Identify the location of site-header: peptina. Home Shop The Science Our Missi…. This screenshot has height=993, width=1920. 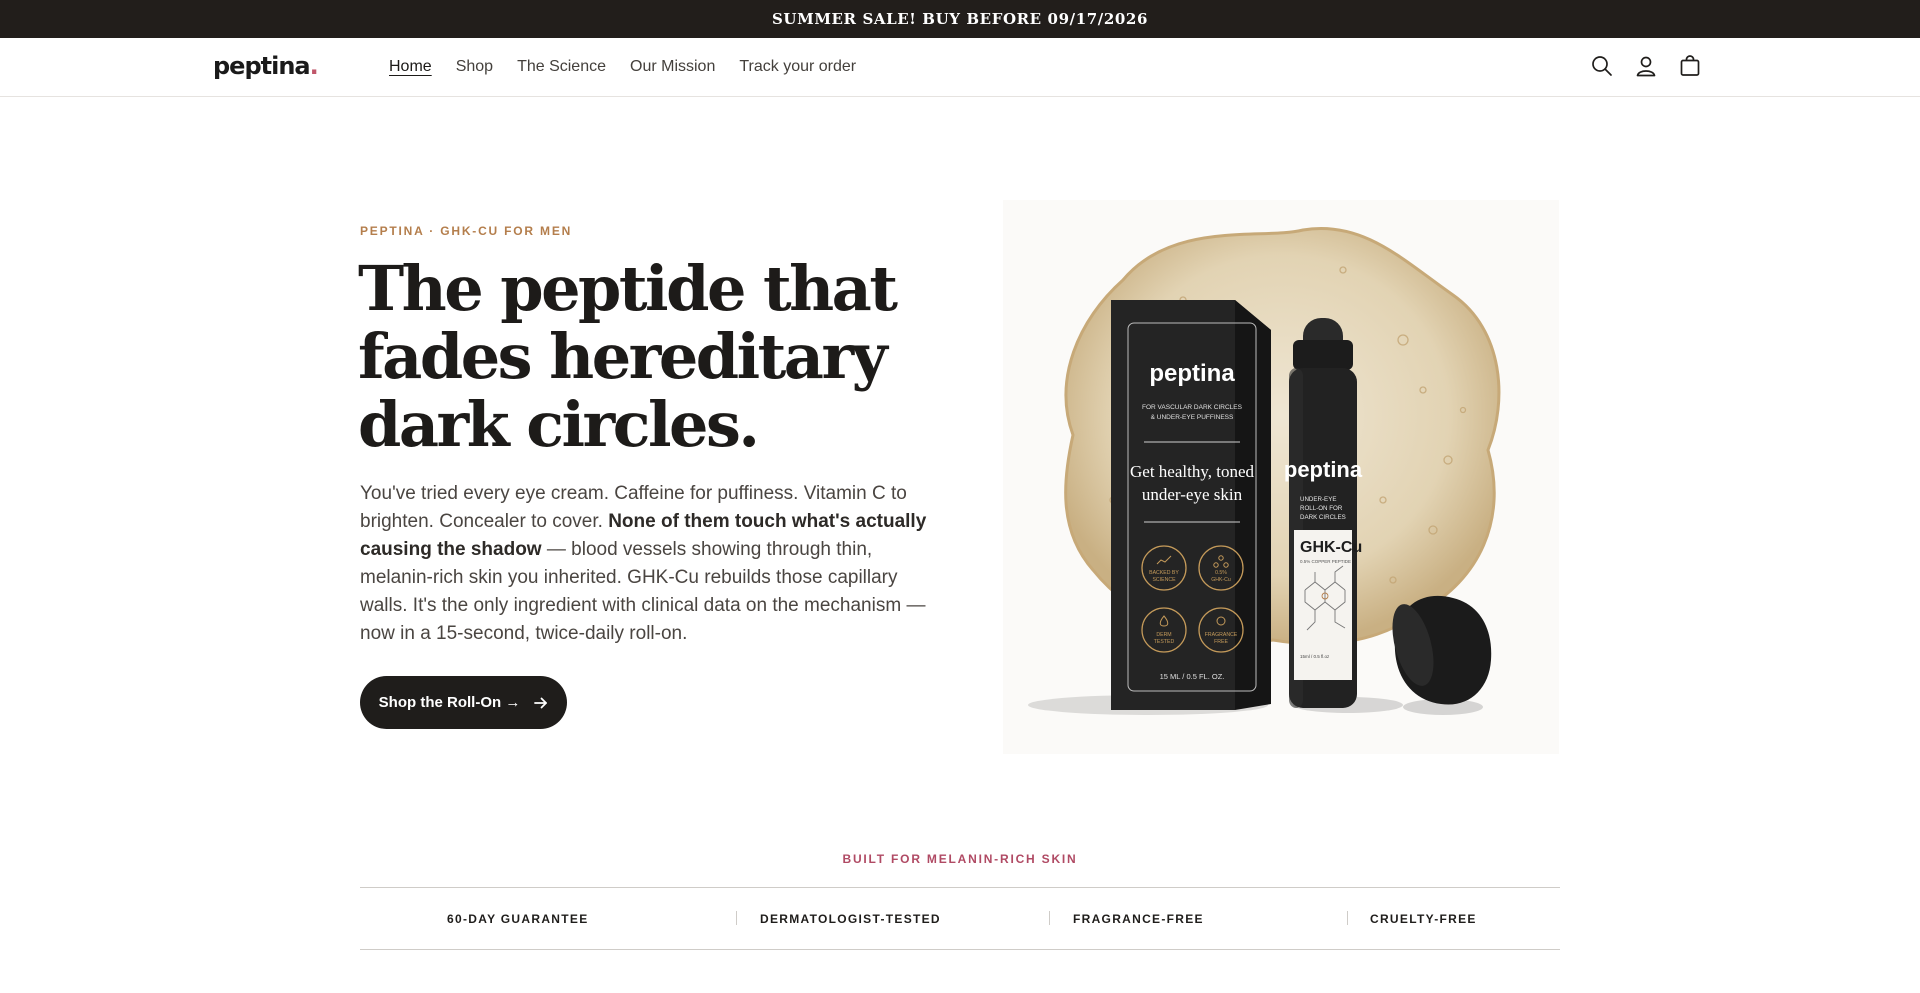
(960, 67).